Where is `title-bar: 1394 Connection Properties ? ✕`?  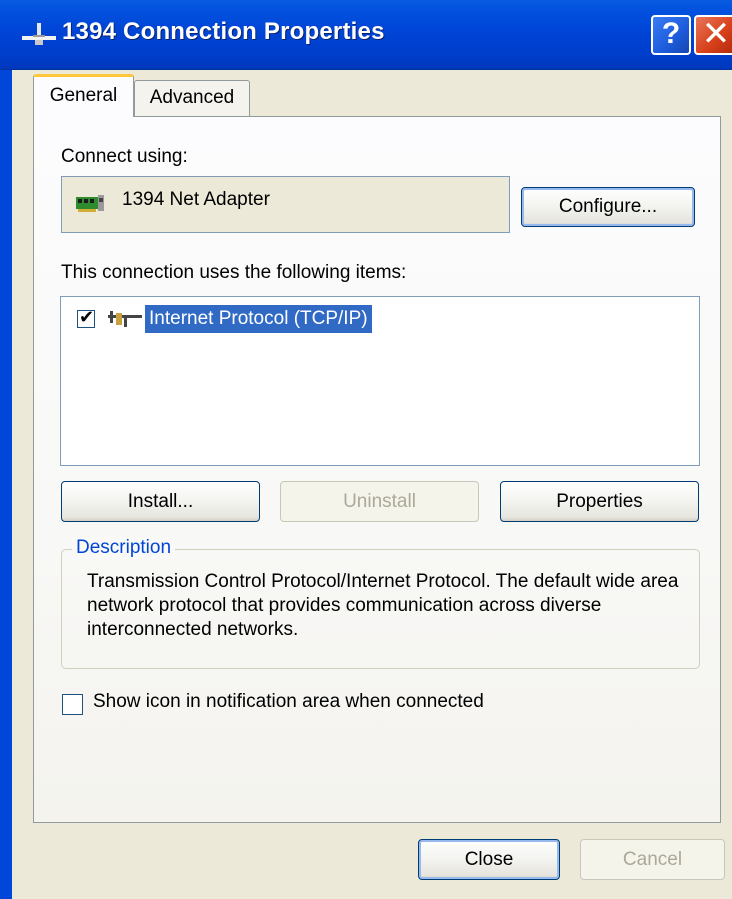 title-bar: 1394 Connection Properties ? ✕ is located at coordinates (366, 35).